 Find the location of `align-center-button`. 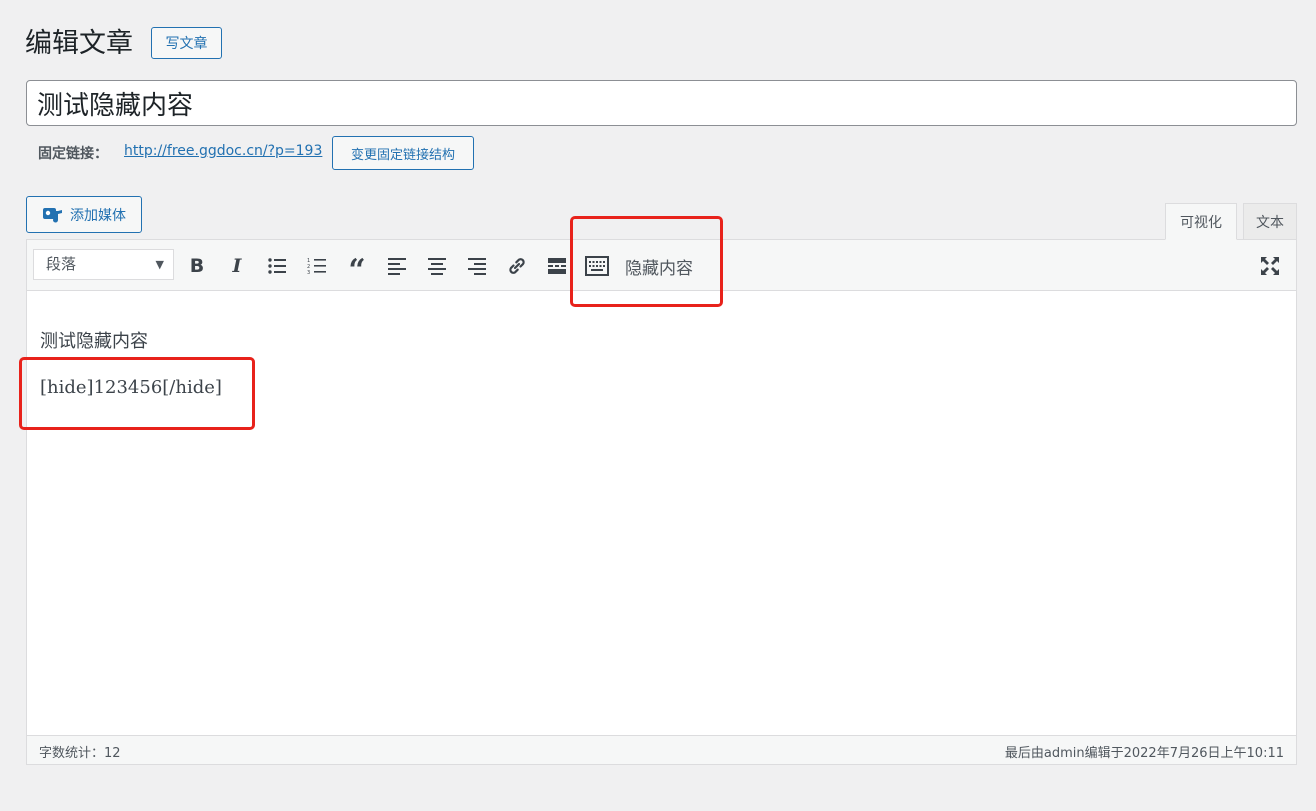

align-center-button is located at coordinates (437, 266).